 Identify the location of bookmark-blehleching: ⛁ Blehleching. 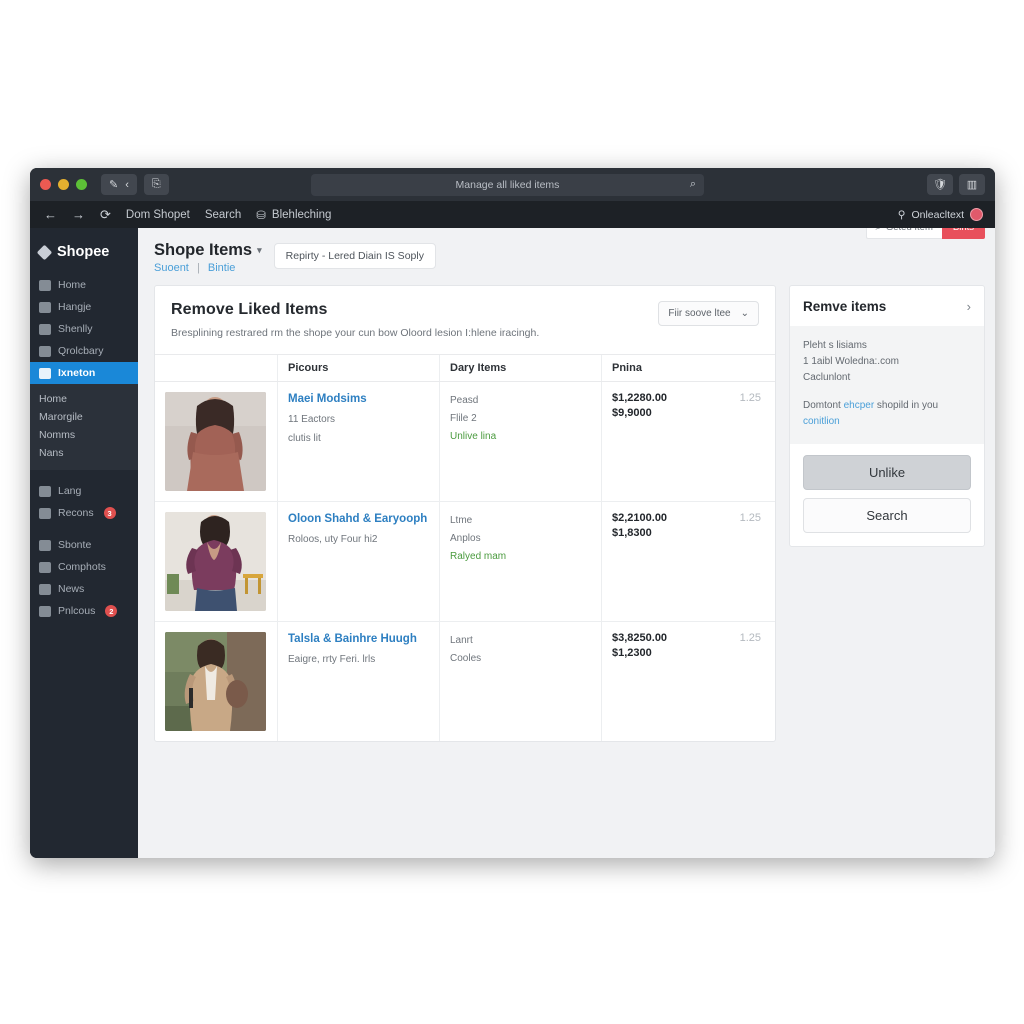
(293, 215).